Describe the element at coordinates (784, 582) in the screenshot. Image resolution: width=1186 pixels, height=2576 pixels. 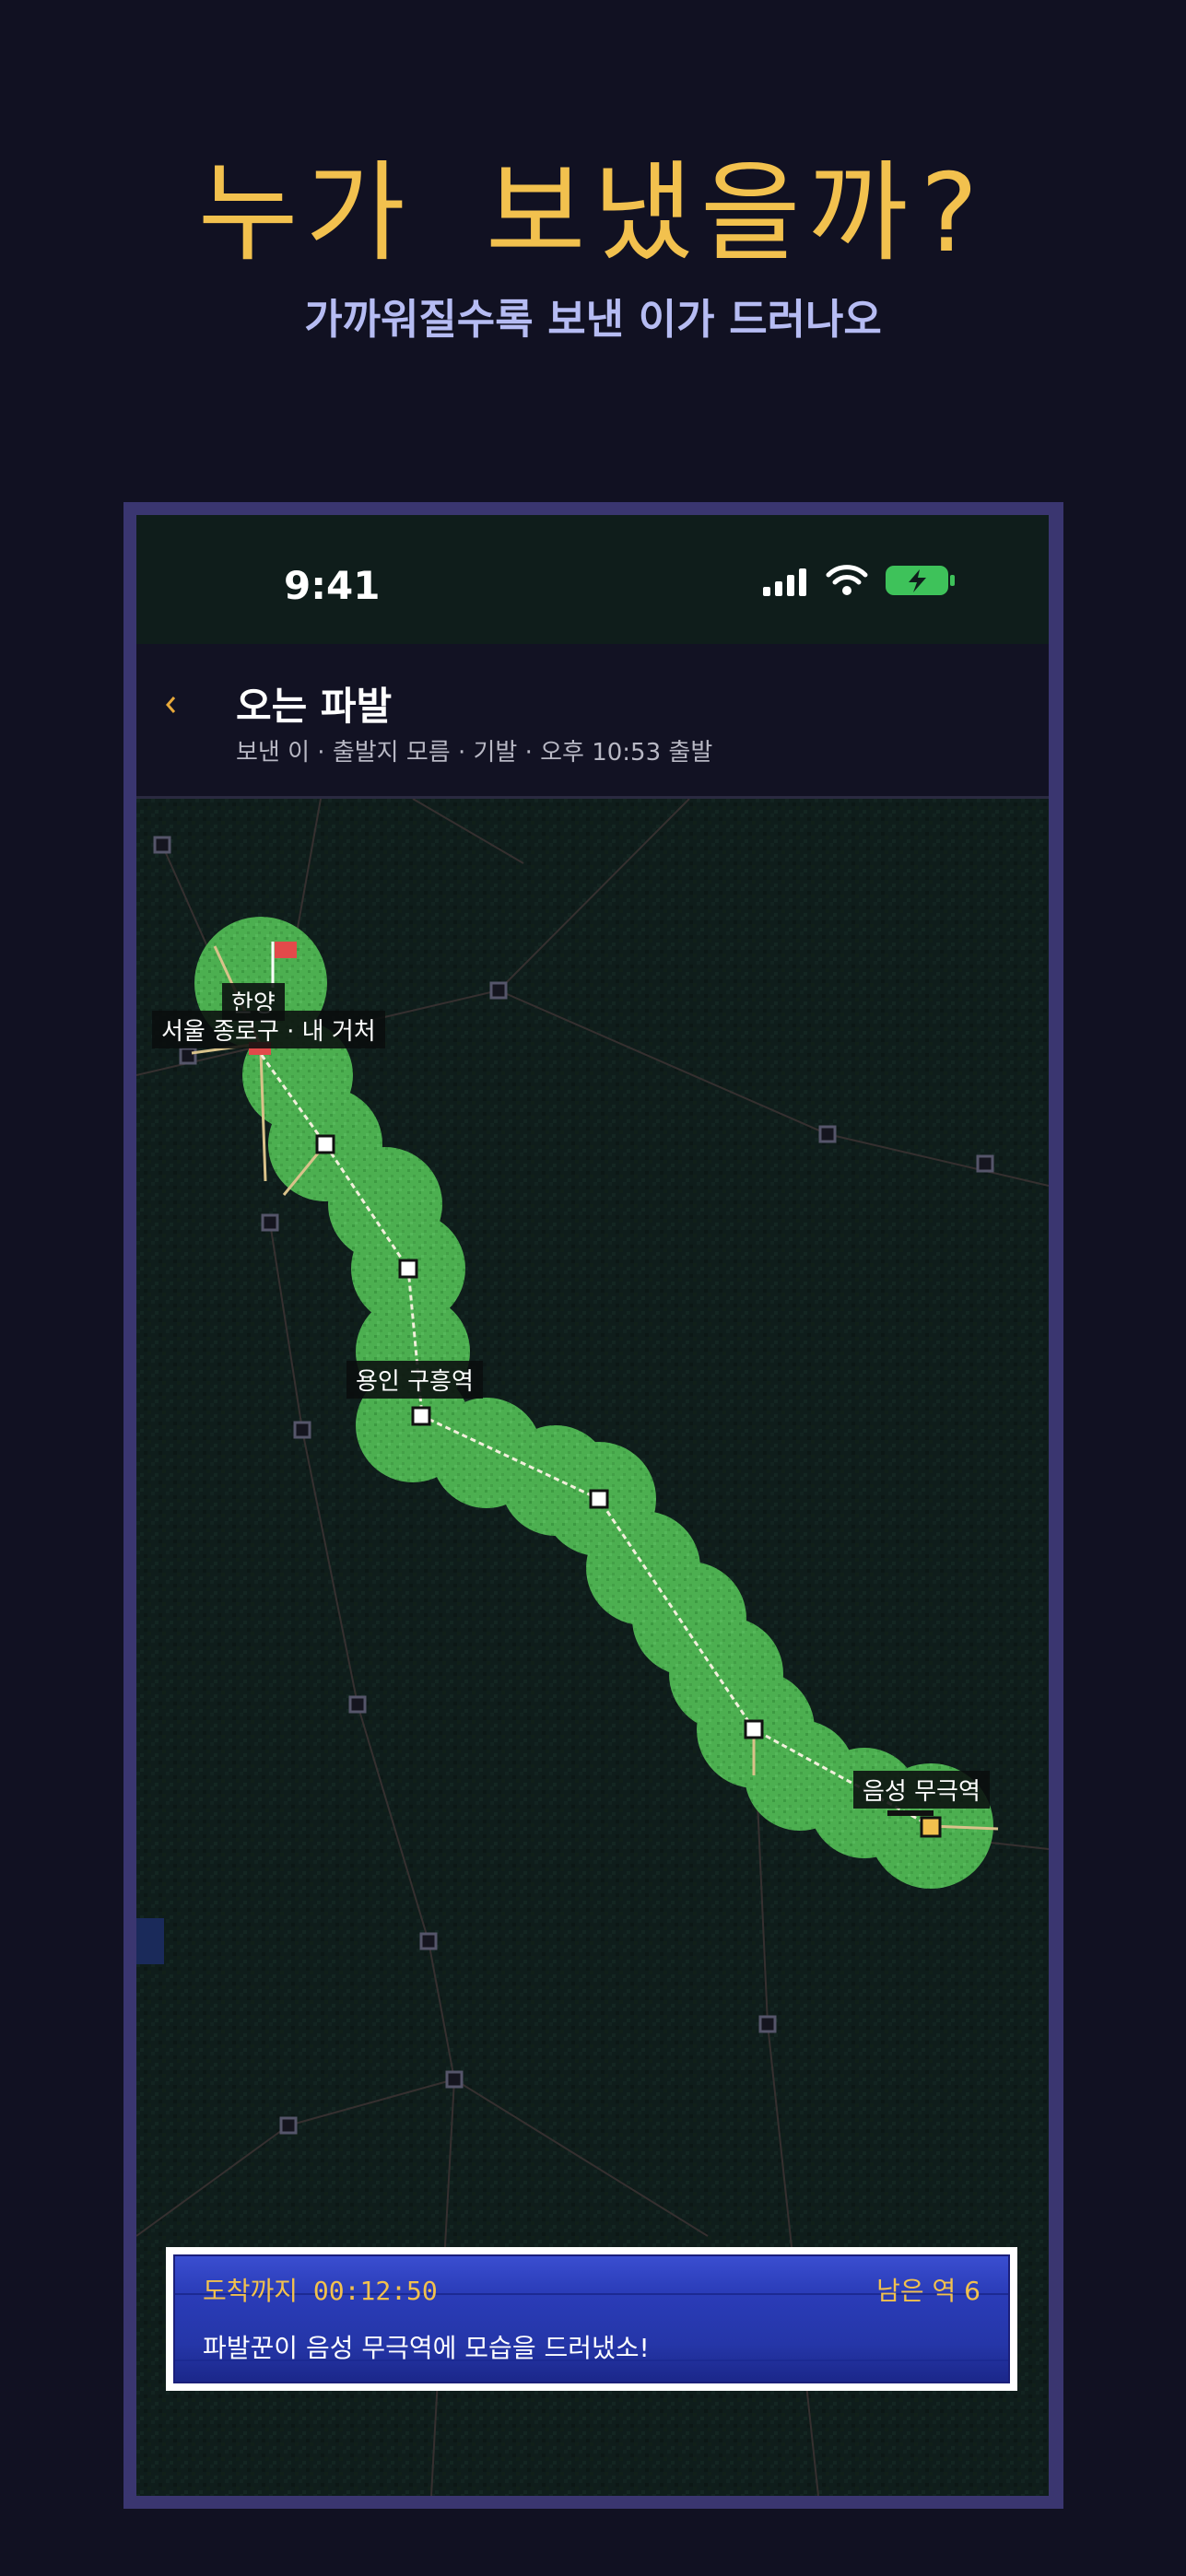
I see `cellular-signal-icon` at that location.